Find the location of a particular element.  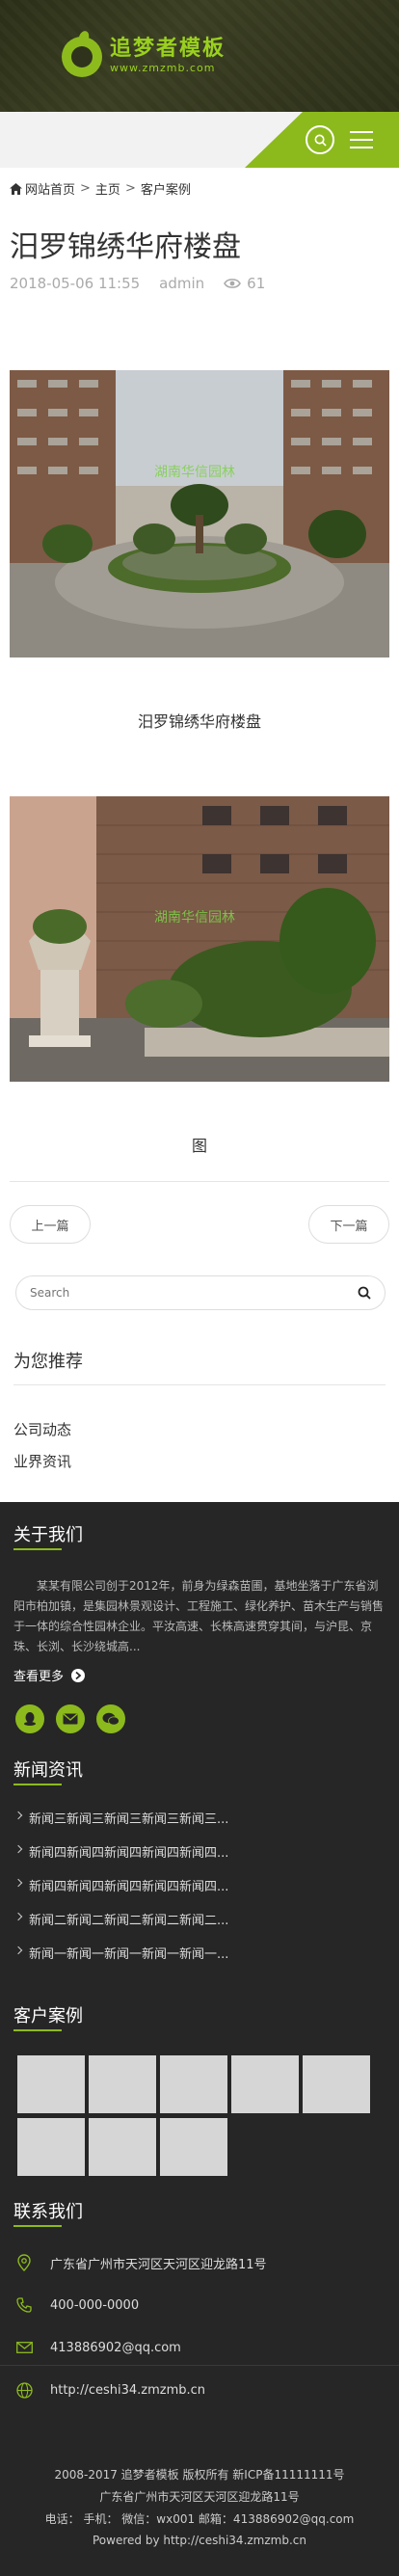

footer-contact: 电话： 手机： 微信：wx001 邮箱：413886902@qq.com is located at coordinates (199, 2519).